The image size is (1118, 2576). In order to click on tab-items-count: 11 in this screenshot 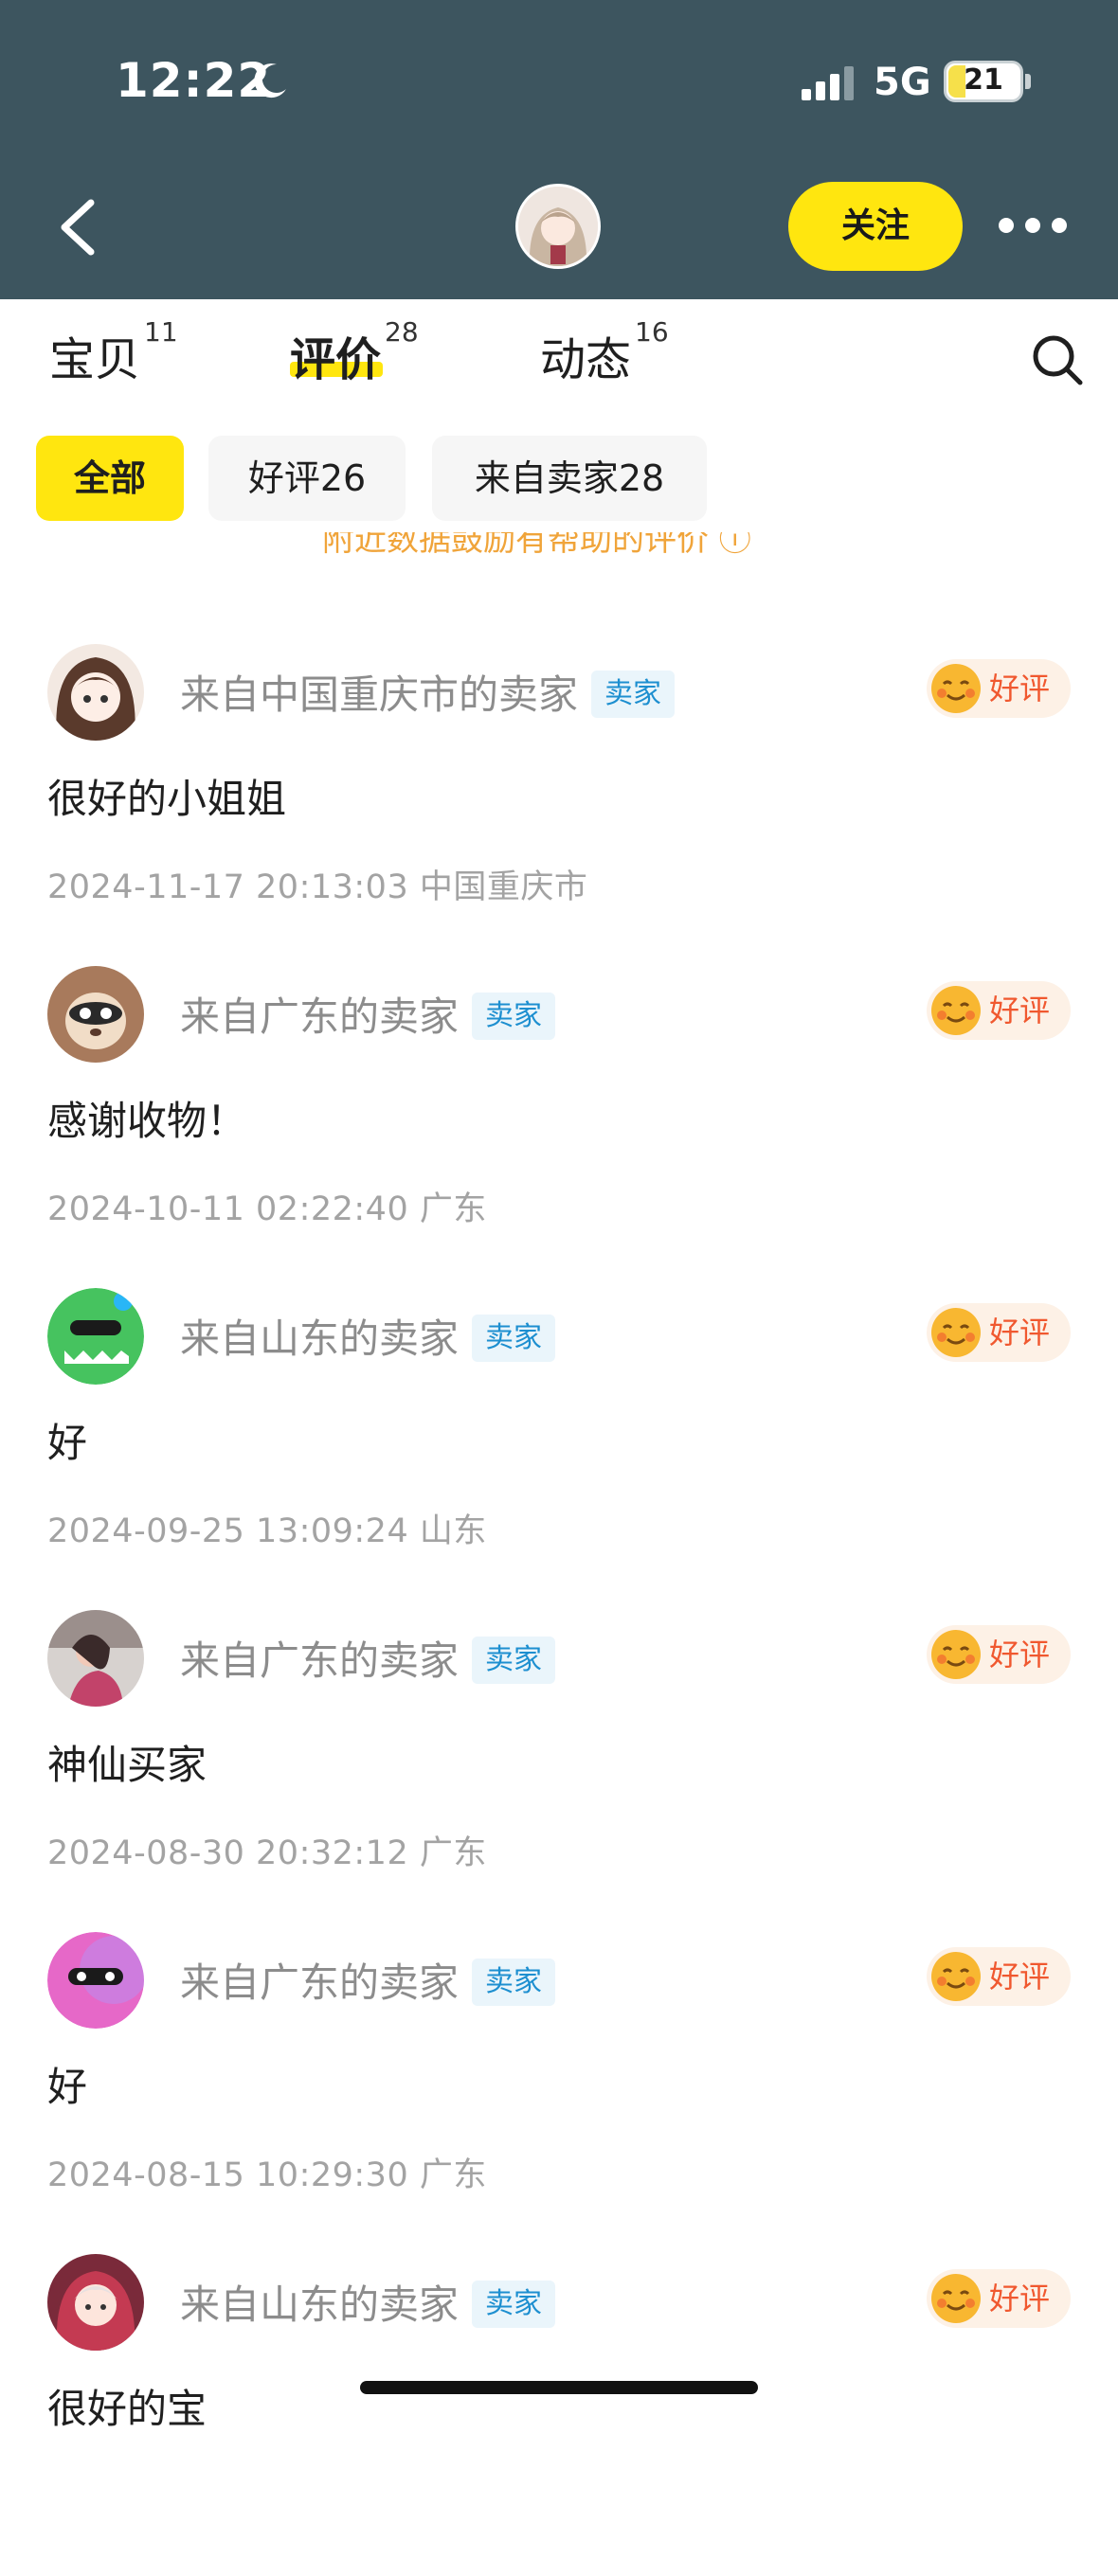, I will do `click(161, 332)`.